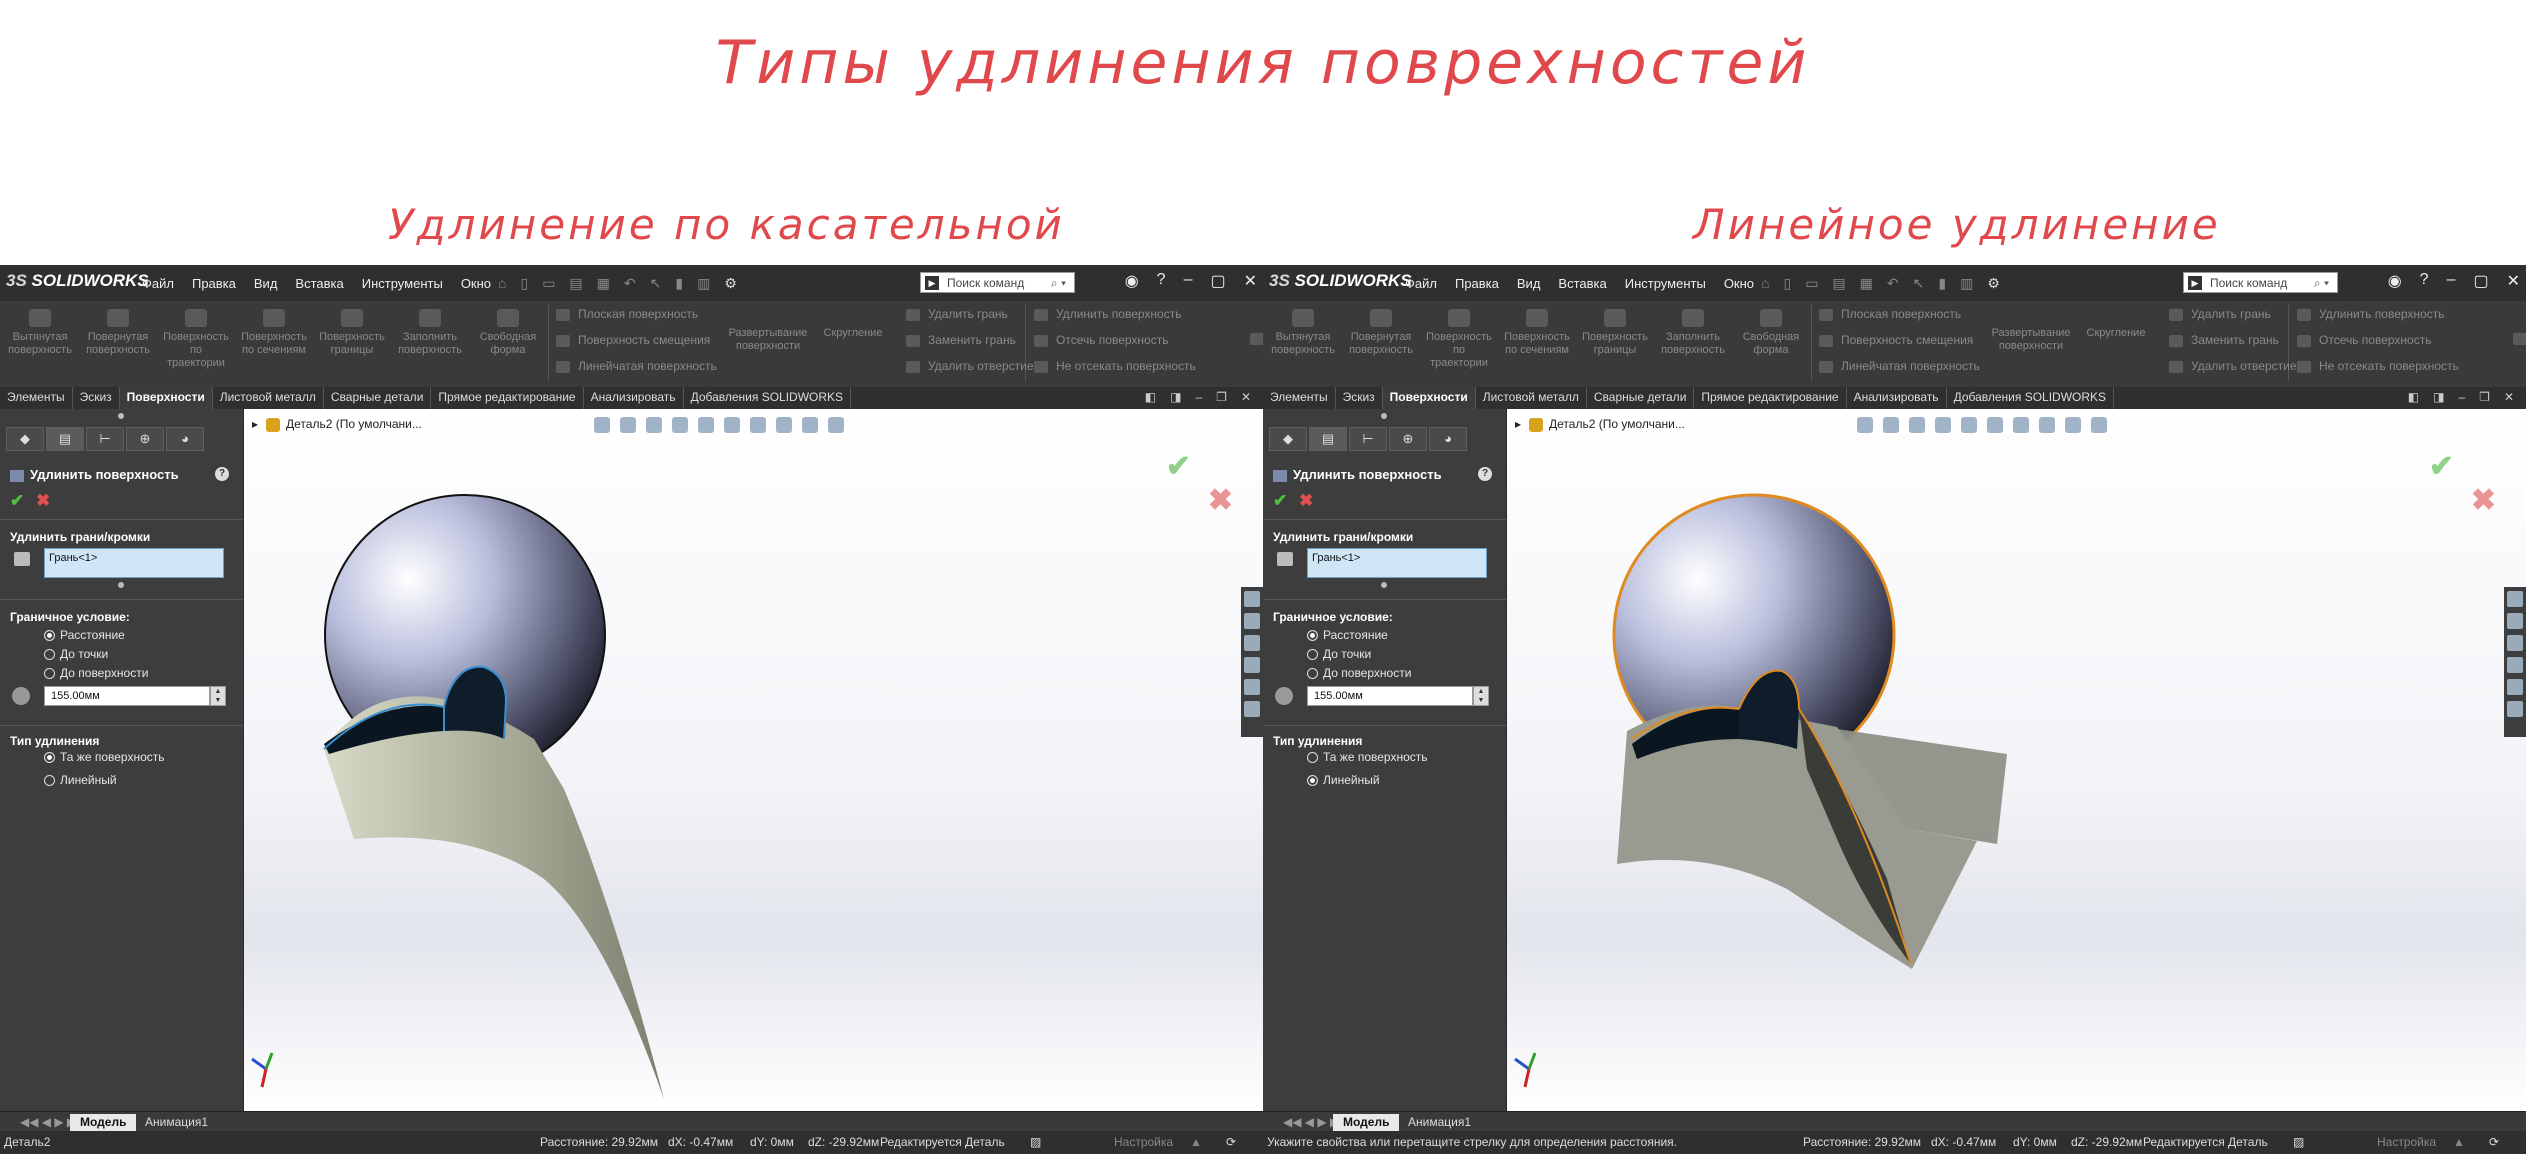 This screenshot has height=1154, width=2526. What do you see at coordinates (1368, 439) in the screenshot?
I see `config-manager-tab: ⊢` at bounding box center [1368, 439].